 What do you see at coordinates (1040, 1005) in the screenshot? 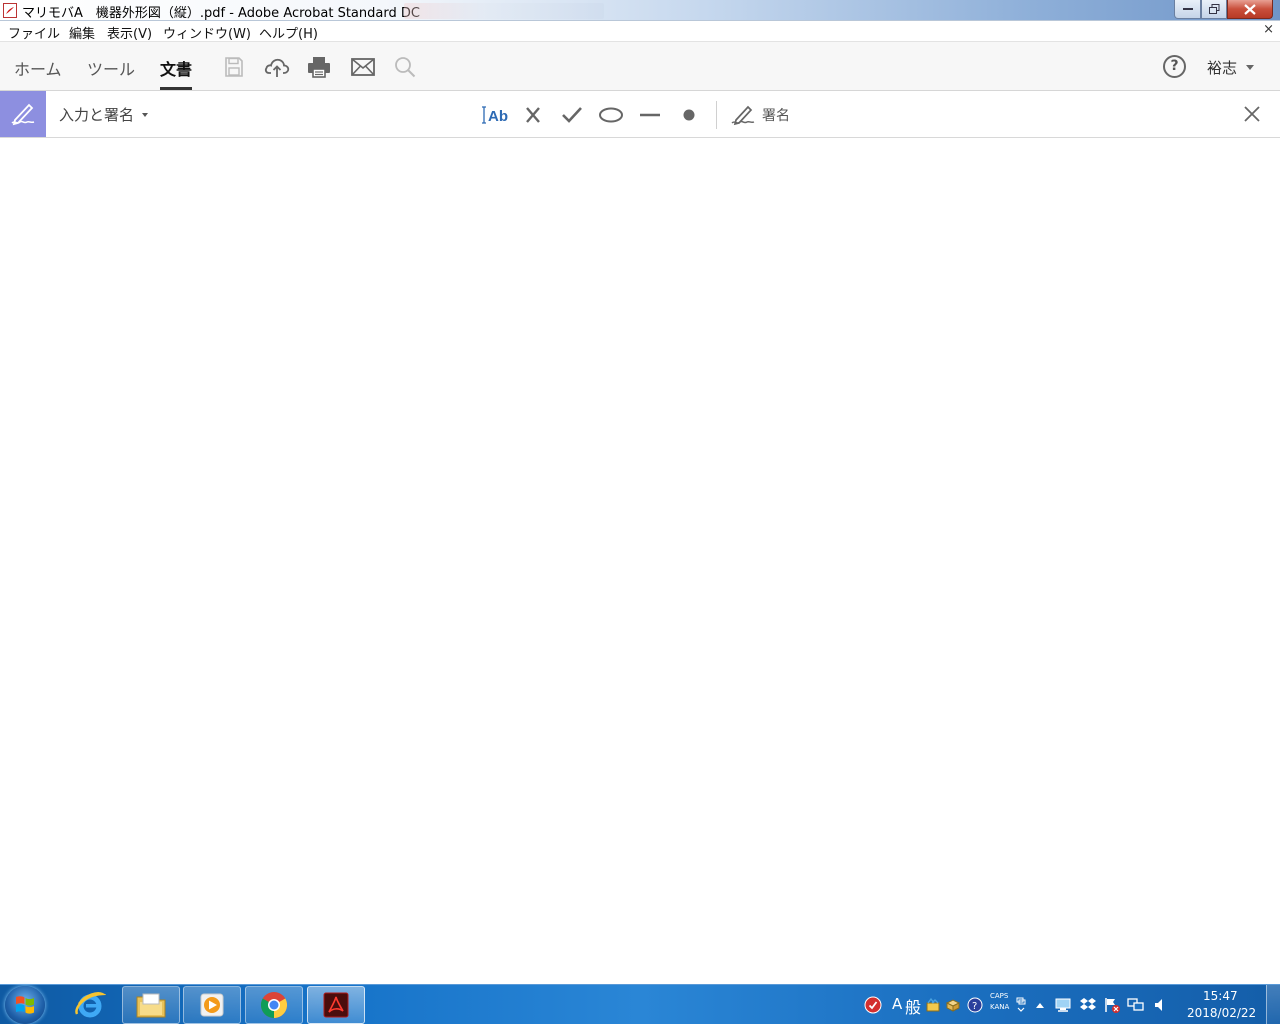
I see `show-hidden-icons-icon` at bounding box center [1040, 1005].